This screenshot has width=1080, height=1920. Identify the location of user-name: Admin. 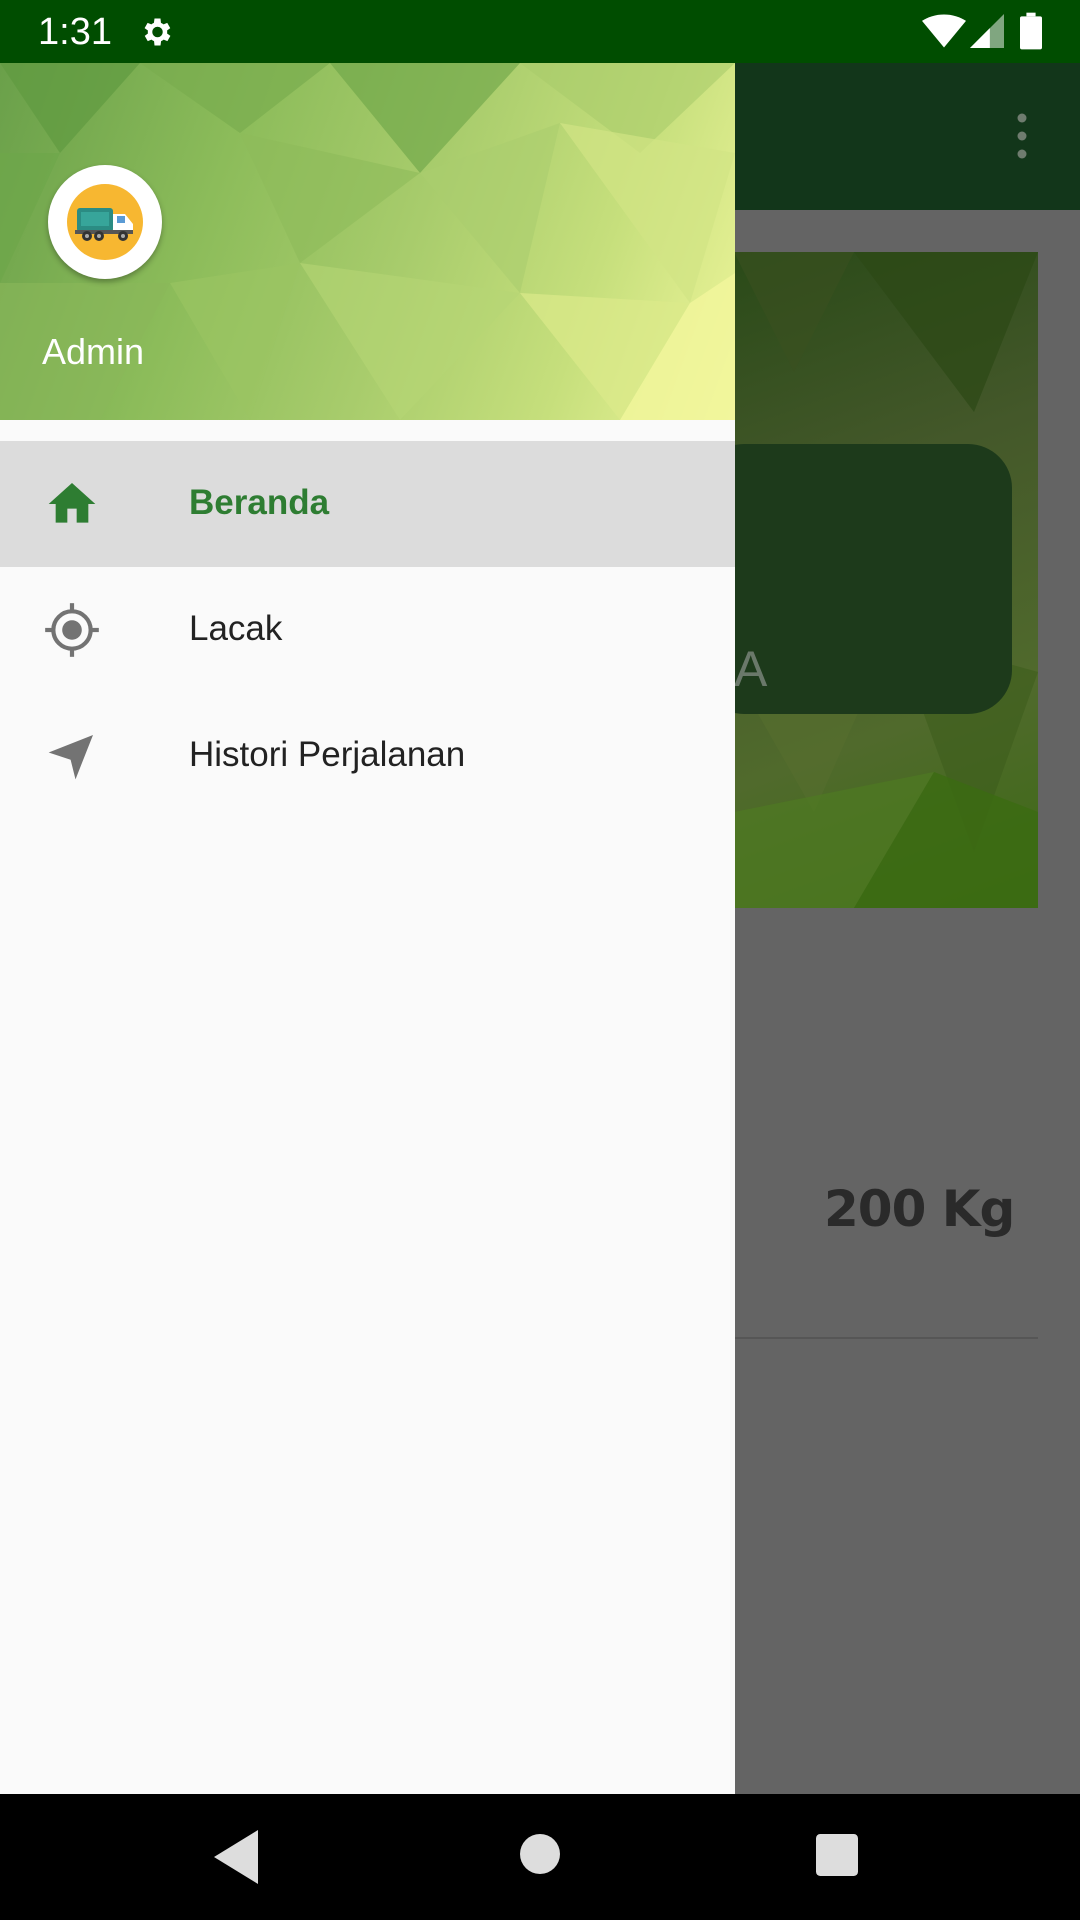
(93, 351).